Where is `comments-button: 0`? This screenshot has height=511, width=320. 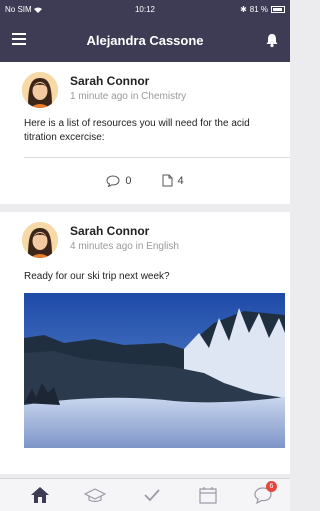
comments-button: 0 is located at coordinates (119, 180).